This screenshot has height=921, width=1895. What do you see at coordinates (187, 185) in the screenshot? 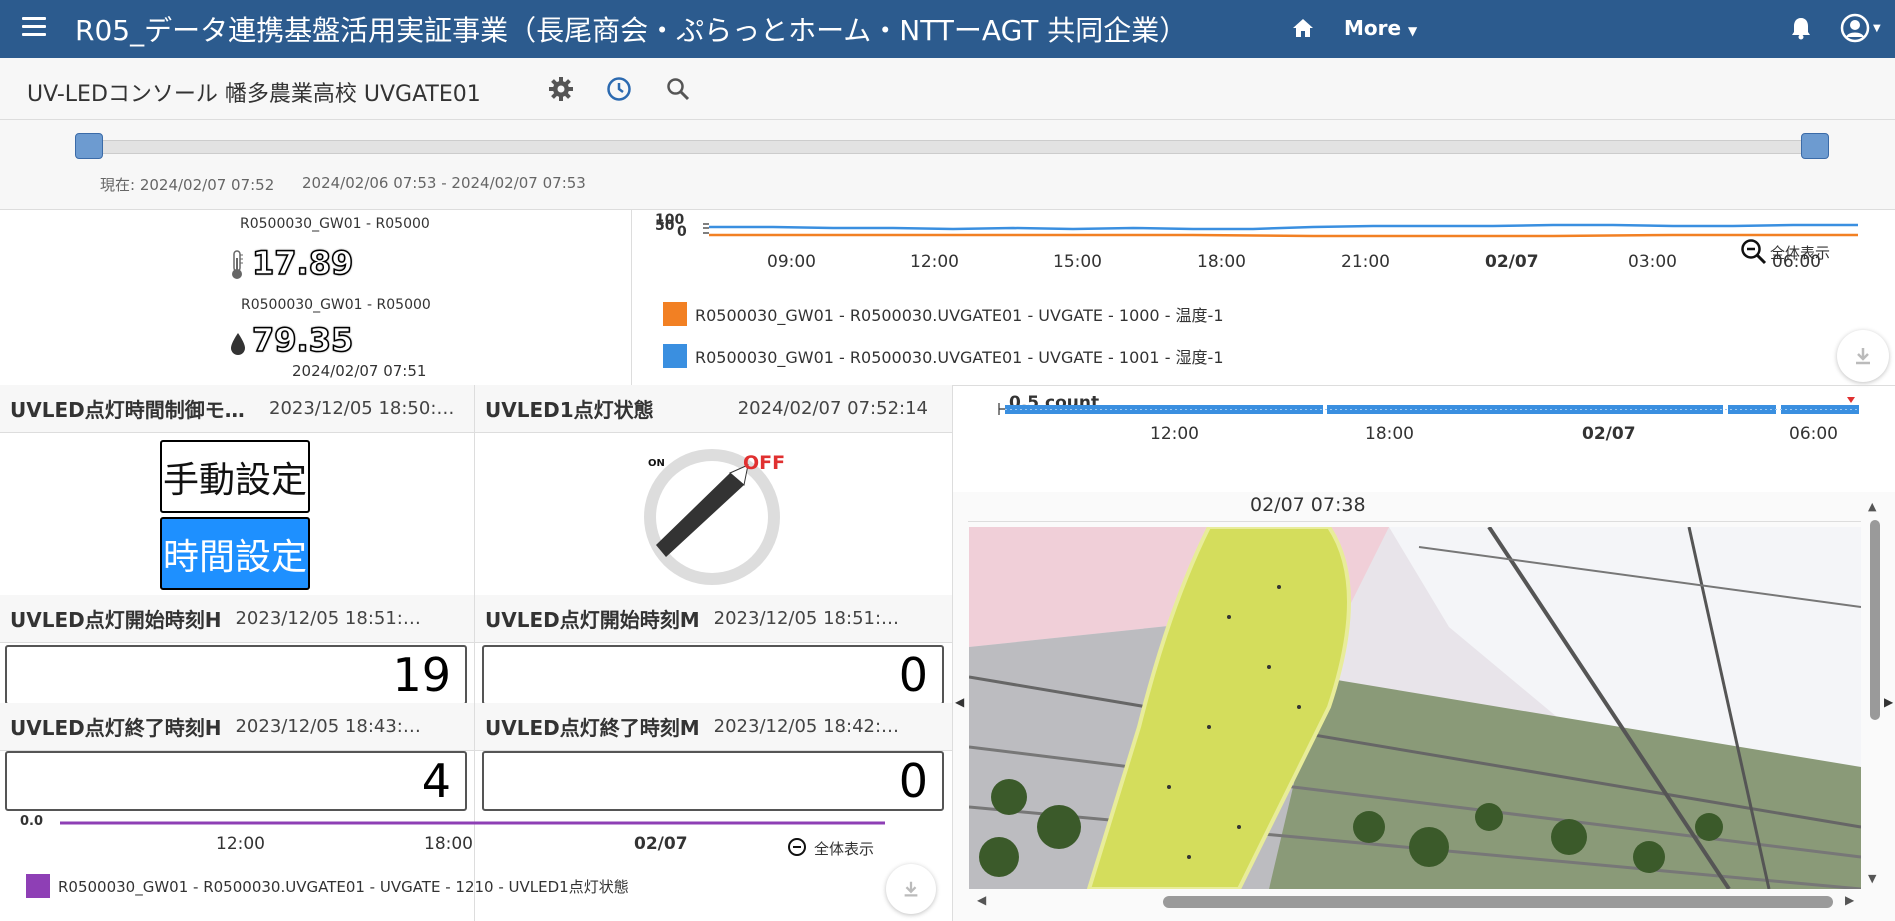
I see `current-time-label: 現在: 2024/02/07 07:52` at bounding box center [187, 185].